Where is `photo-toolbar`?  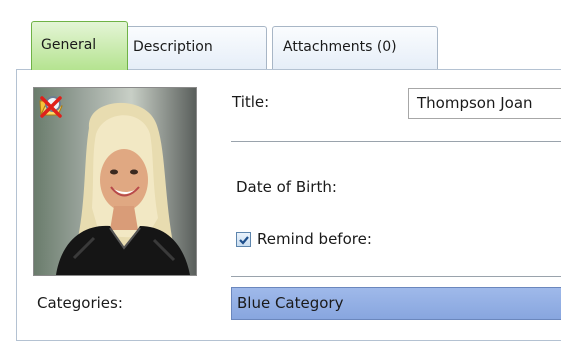 photo-toolbar is located at coordinates (83, 108).